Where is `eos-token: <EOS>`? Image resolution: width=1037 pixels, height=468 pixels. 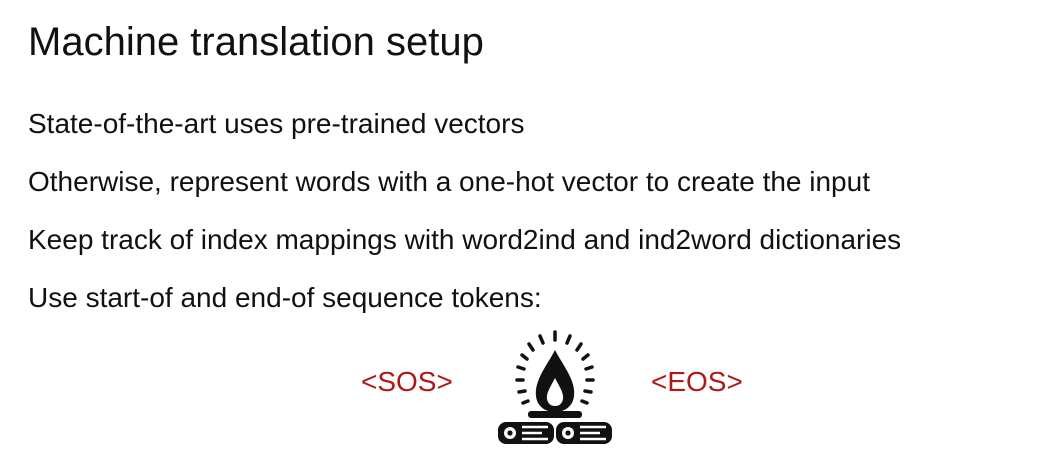 eos-token: <EOS> is located at coordinates (697, 381).